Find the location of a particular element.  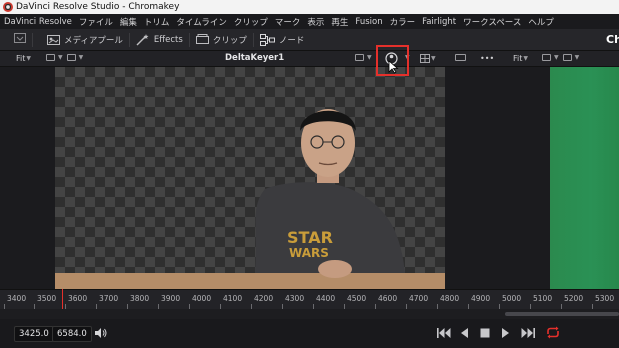

media-pool-icon is located at coordinates (53, 40).